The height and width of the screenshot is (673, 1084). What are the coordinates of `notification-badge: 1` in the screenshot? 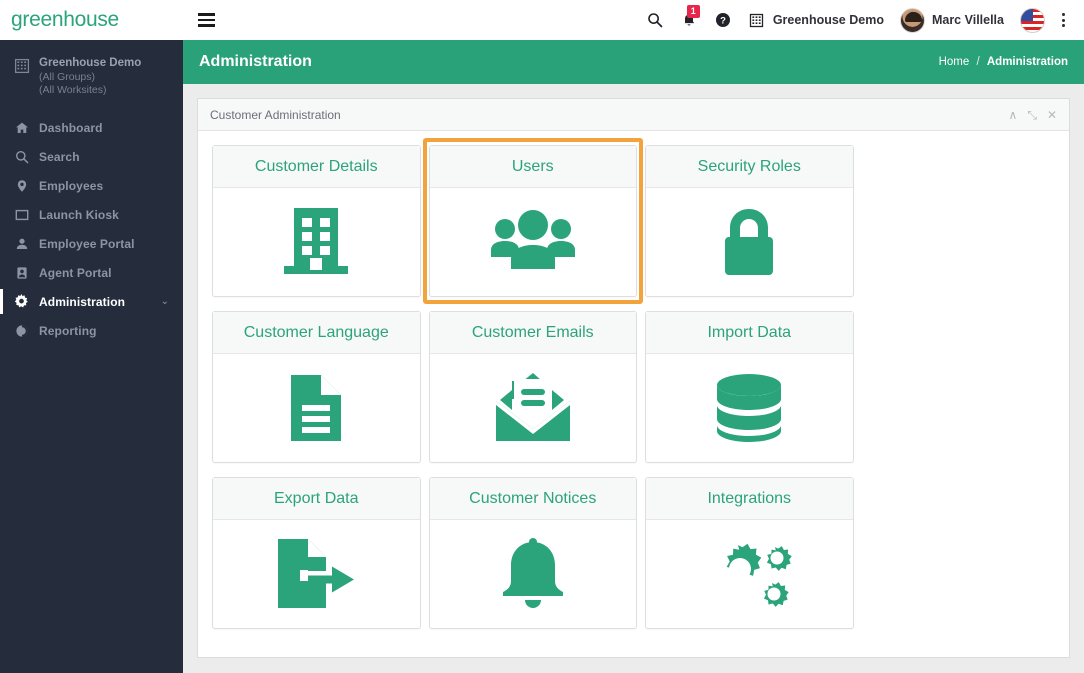 It's located at (693, 11).